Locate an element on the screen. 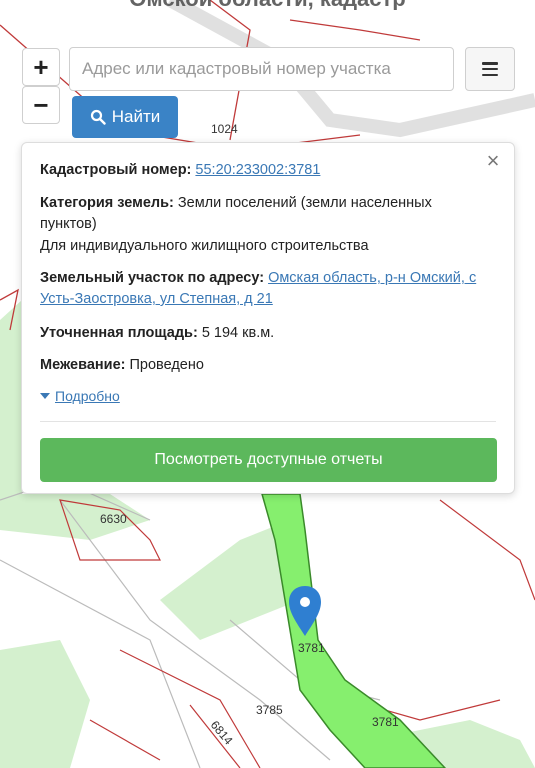 The width and height of the screenshot is (535, 768). details-toggle: Подробно is located at coordinates (80, 396).